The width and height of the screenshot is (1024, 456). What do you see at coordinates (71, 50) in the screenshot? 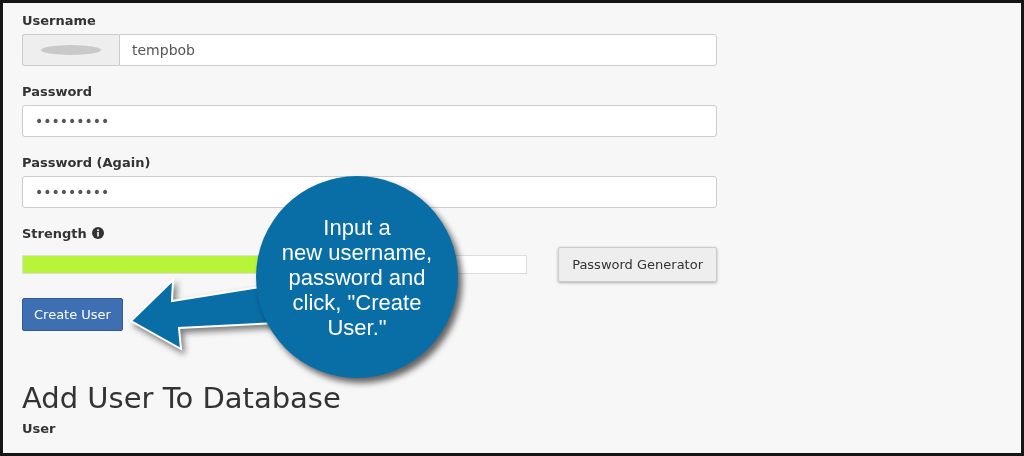
I see `blurred-text-icon` at bounding box center [71, 50].